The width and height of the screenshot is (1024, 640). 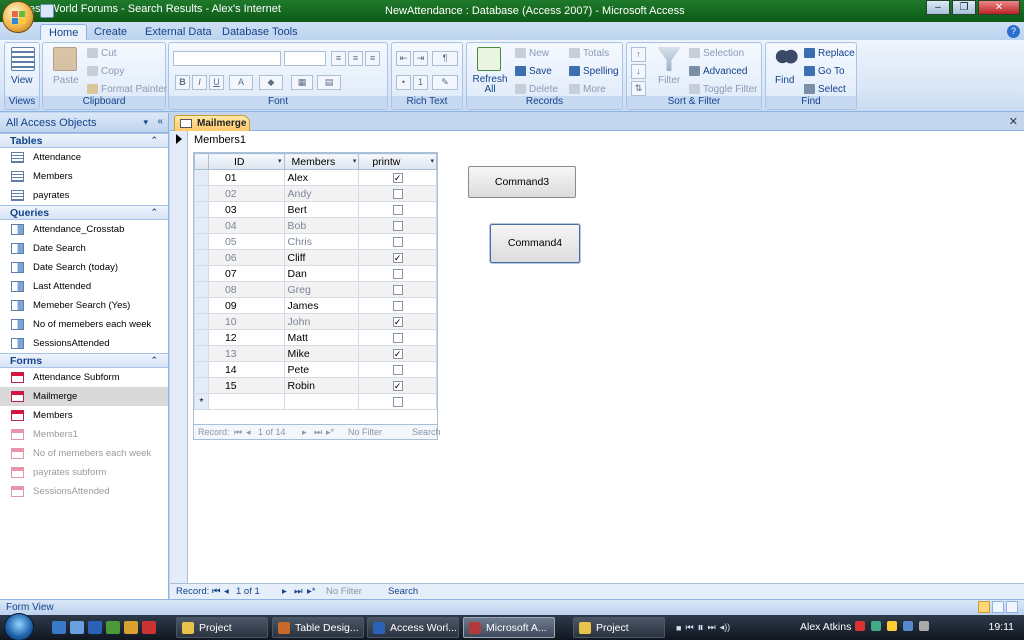 I want to click on table-row: 13 Mike ✓, so click(x=315, y=353).